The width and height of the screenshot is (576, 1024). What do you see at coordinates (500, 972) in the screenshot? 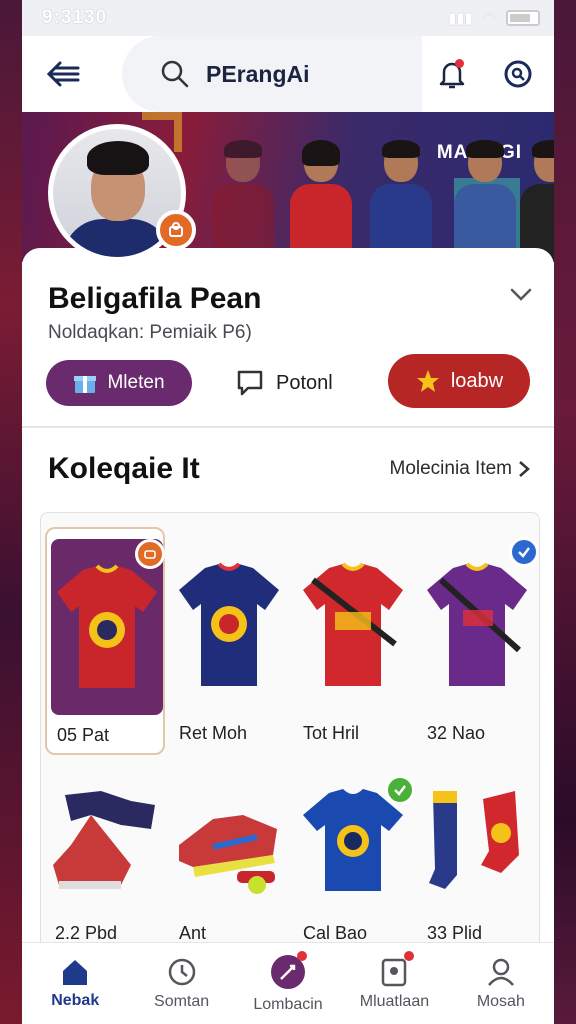
I see `user-icon` at bounding box center [500, 972].